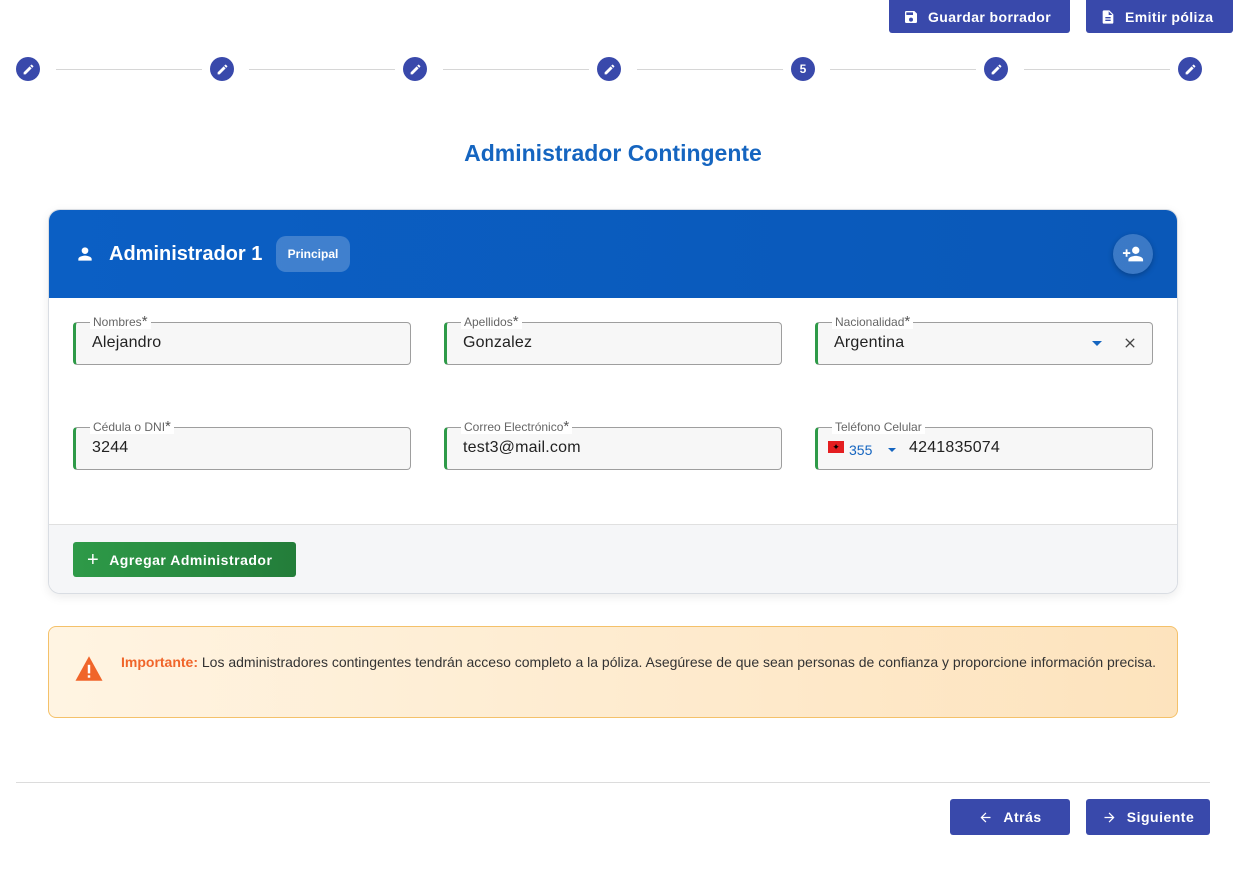 This screenshot has width=1233, height=873. I want to click on stepper: 5, so click(609, 69).